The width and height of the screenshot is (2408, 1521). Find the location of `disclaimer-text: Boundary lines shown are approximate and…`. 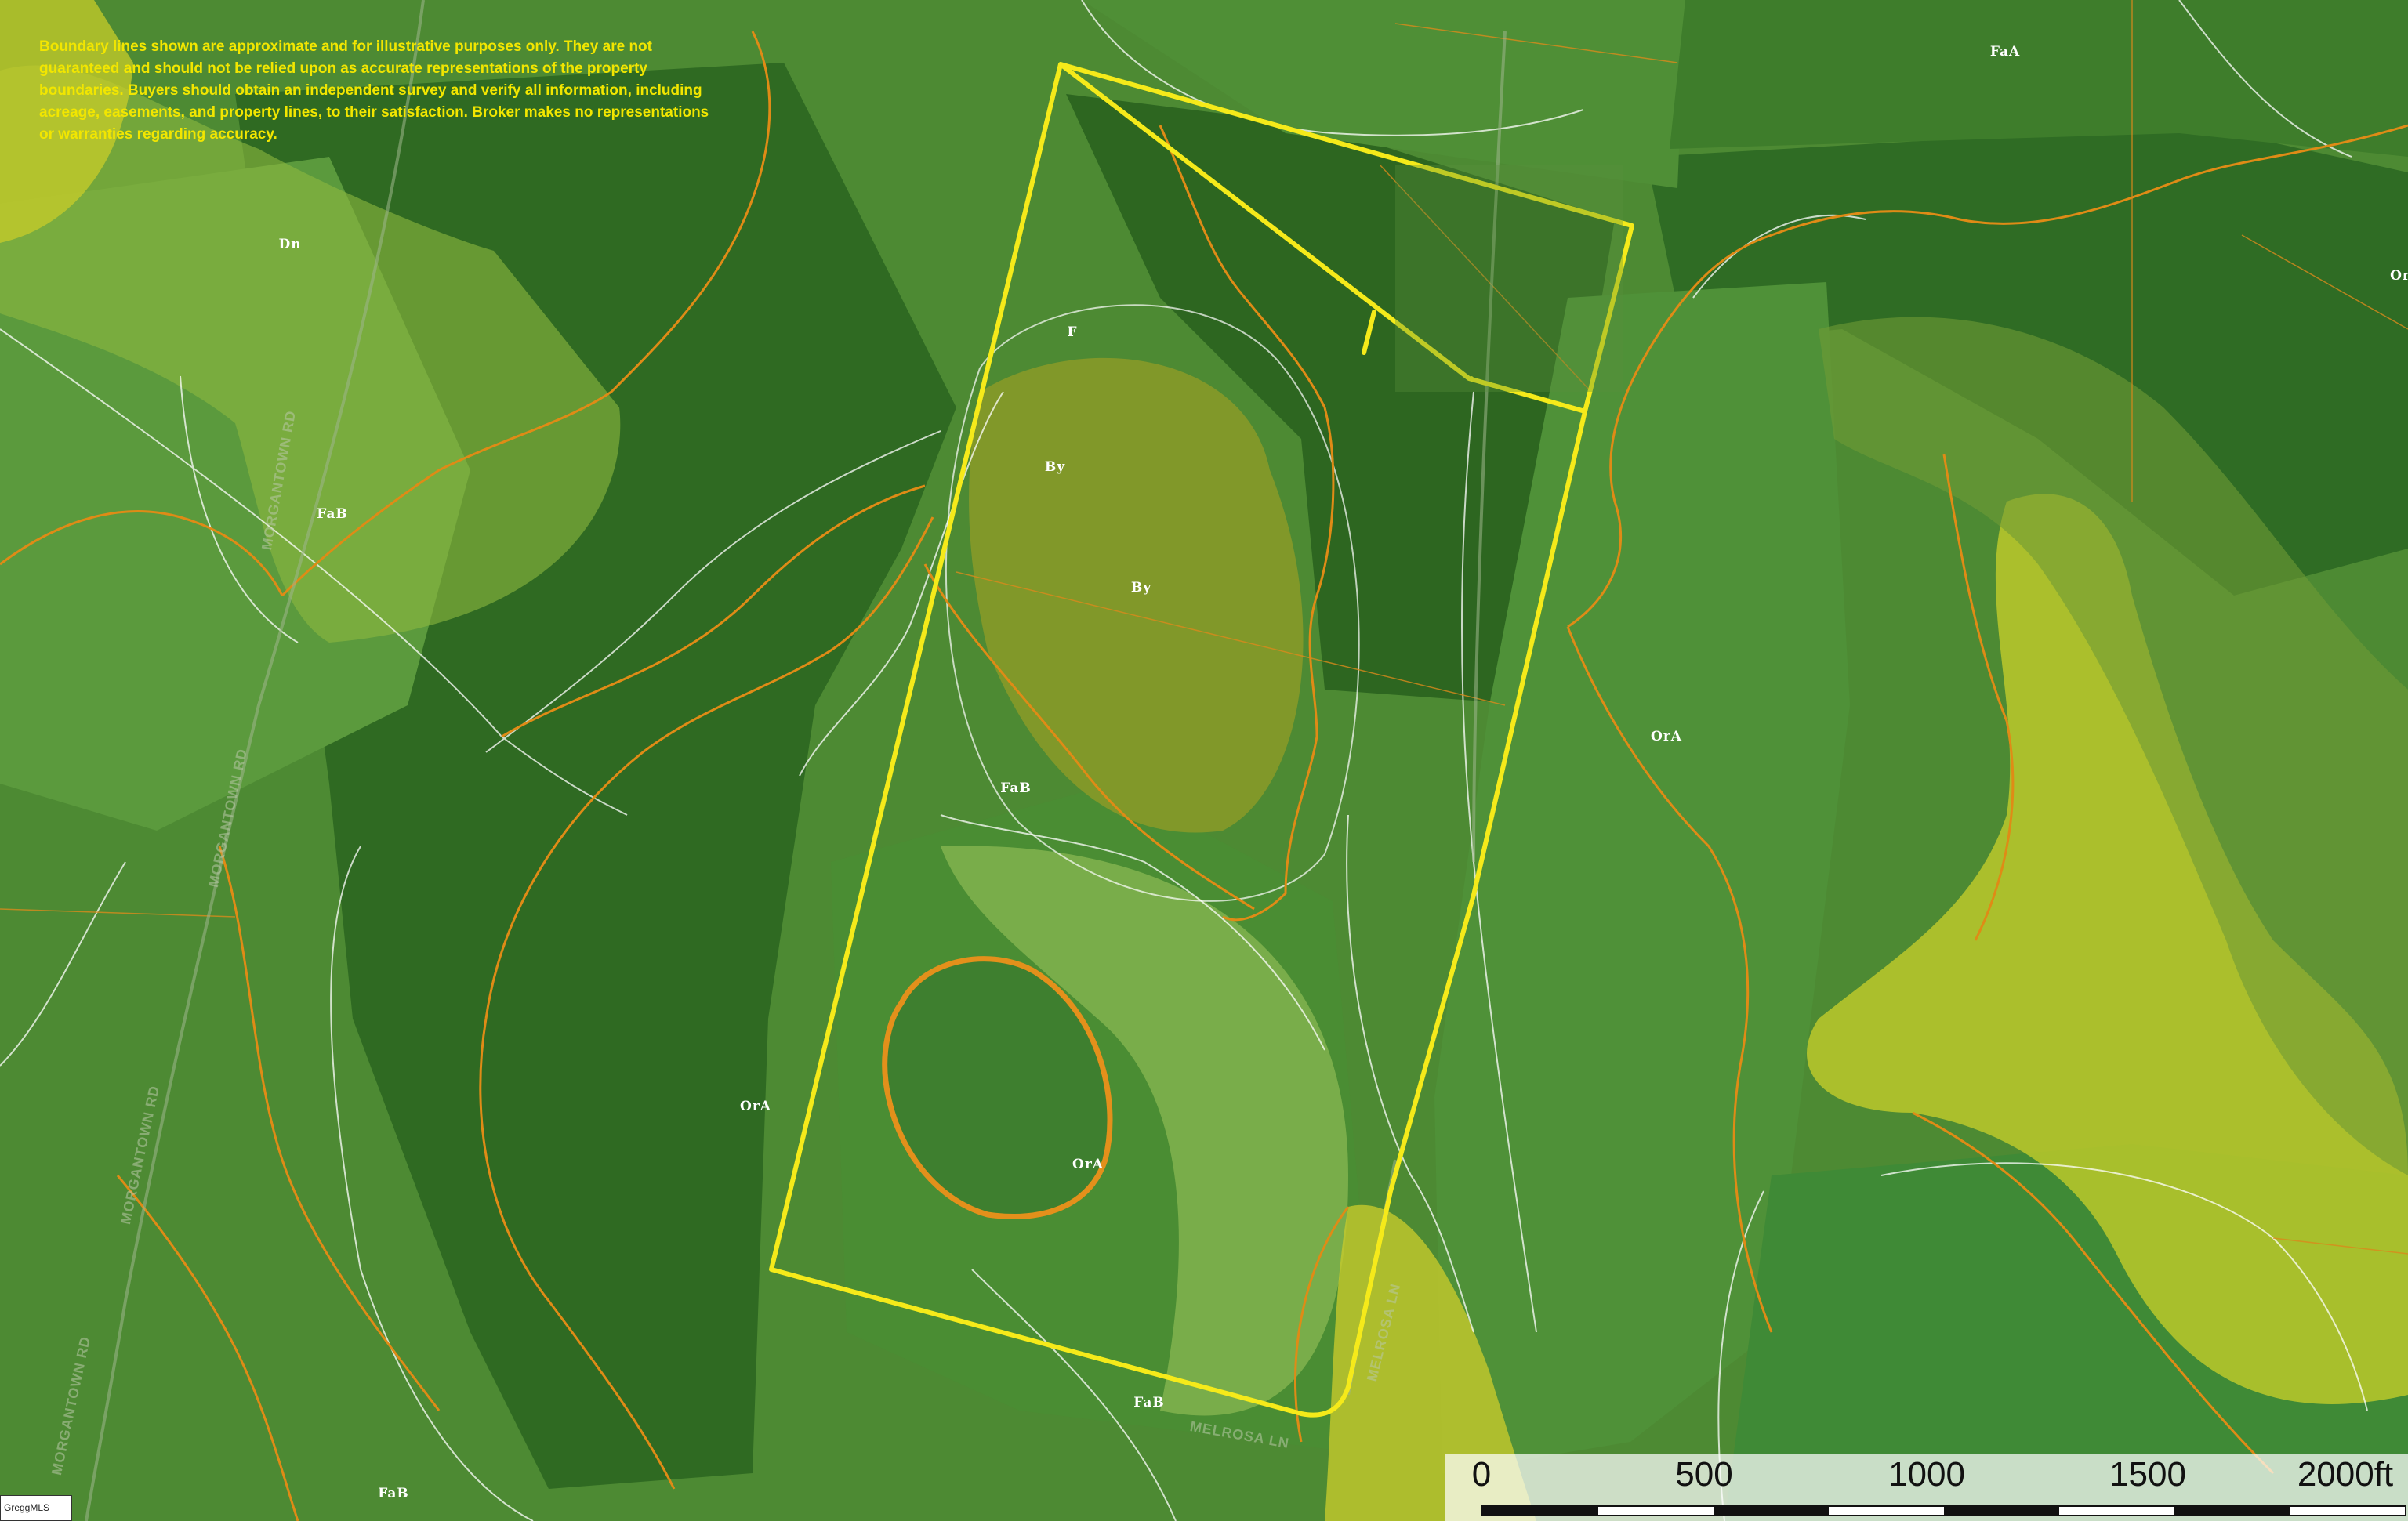

disclaimer-text: Boundary lines shown are approximate and… is located at coordinates (374, 91).